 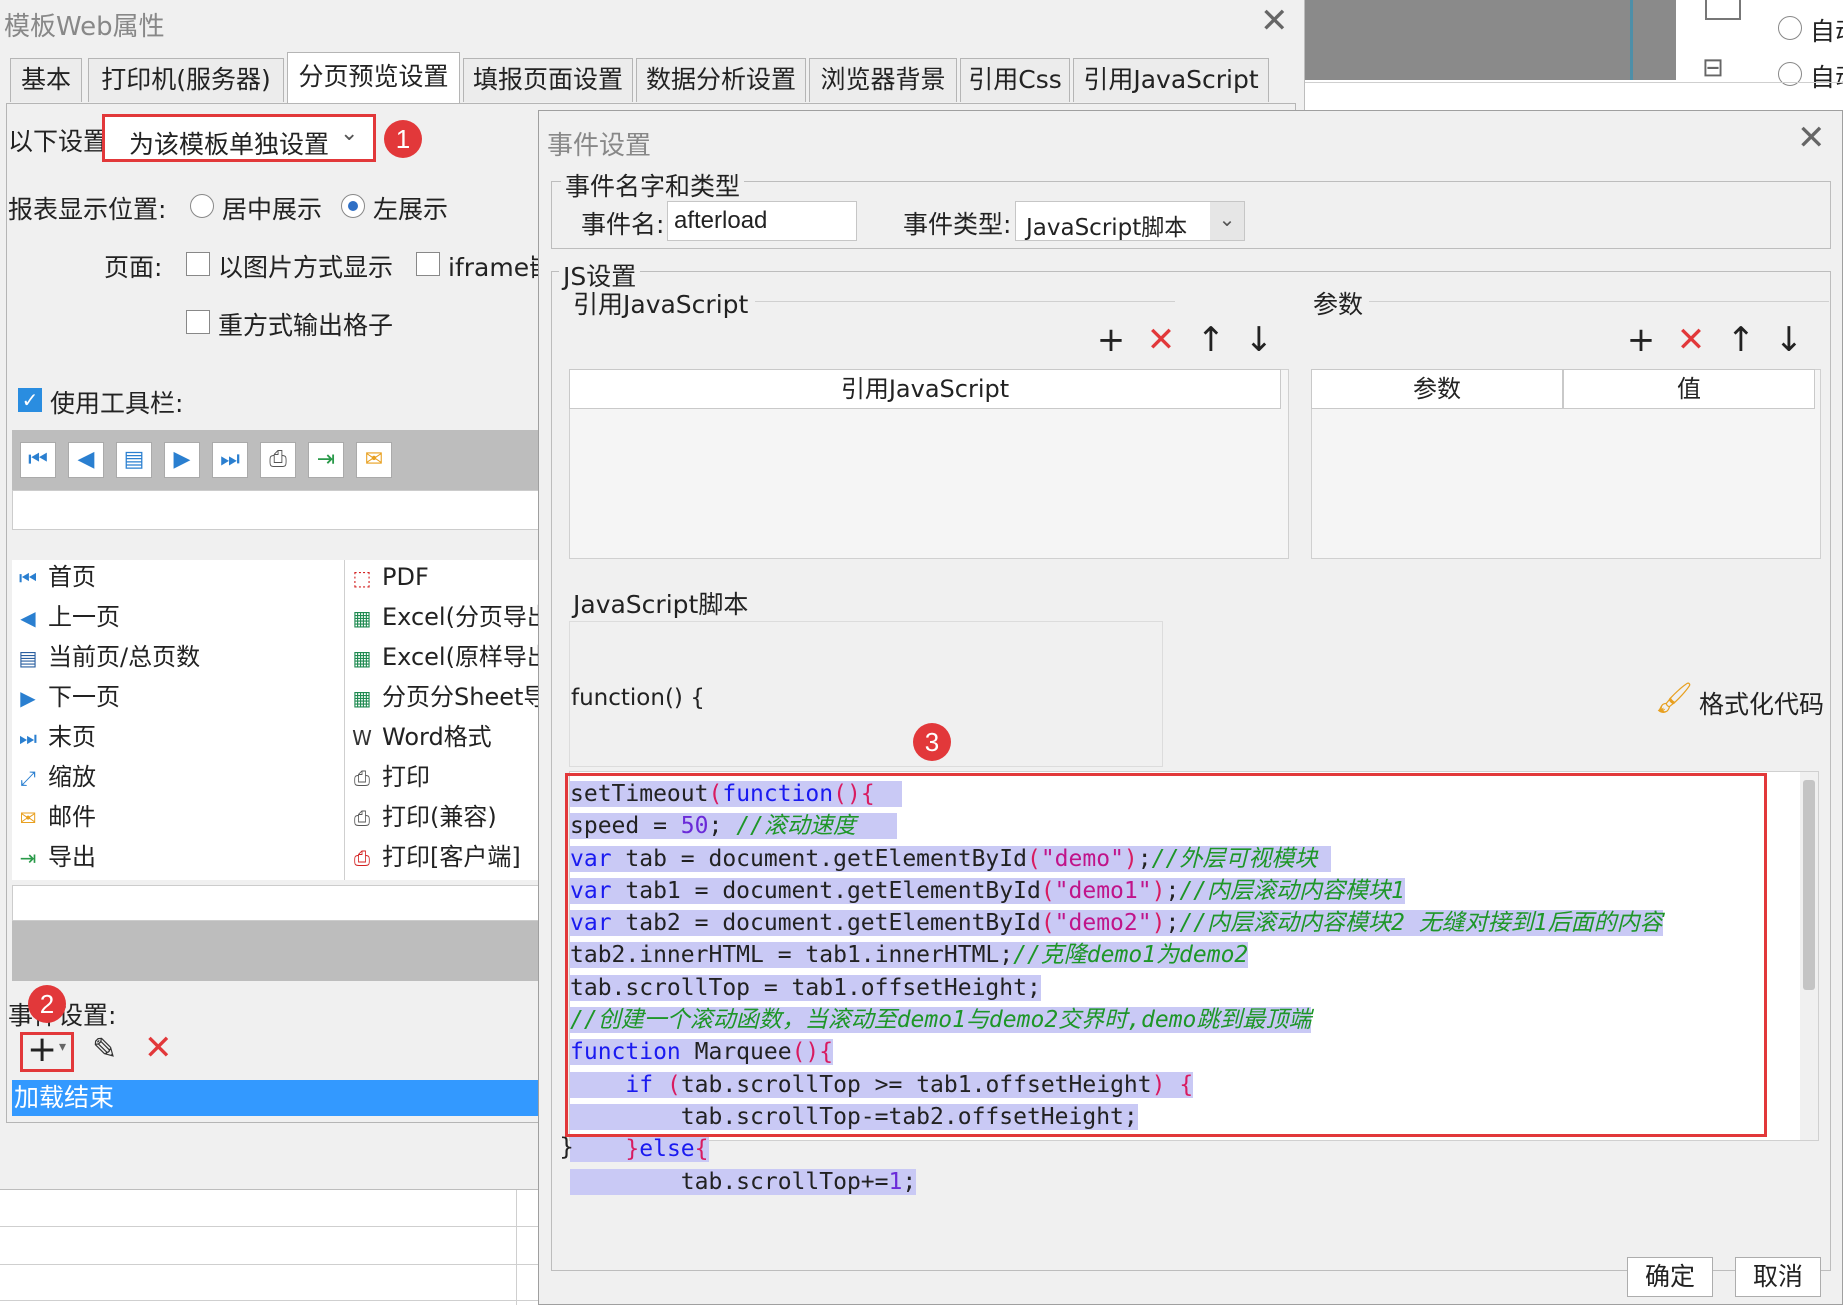 I want to click on add-event-button: + ▾, so click(x=47, y=1050).